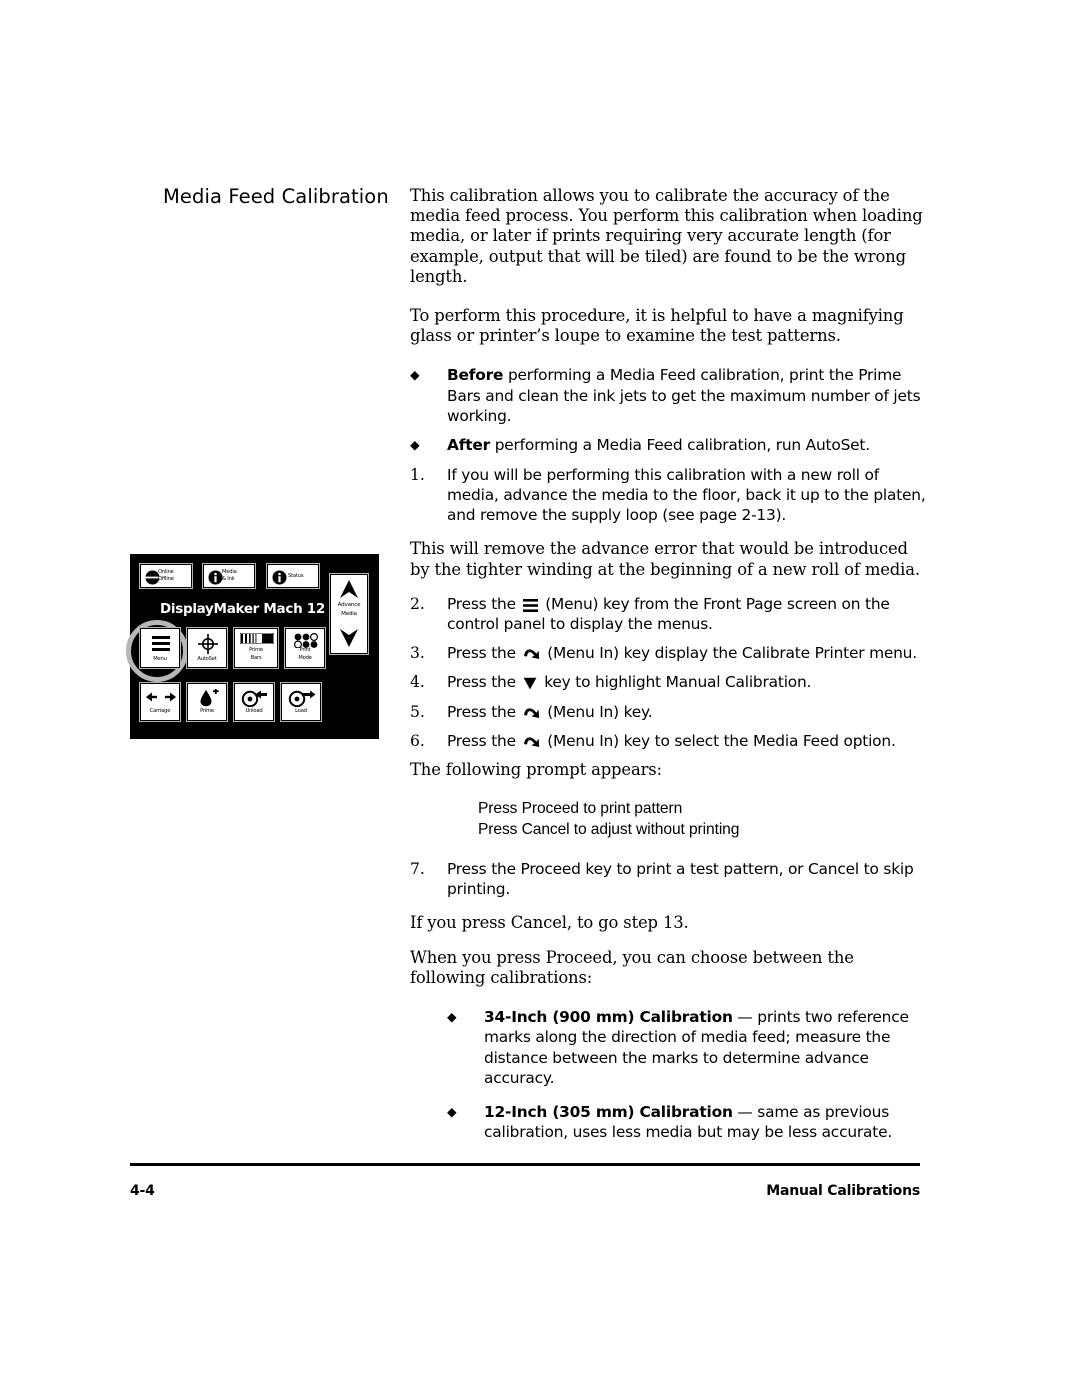  I want to click on step-5-text: Press the (Menu In) key., so click(689, 712).